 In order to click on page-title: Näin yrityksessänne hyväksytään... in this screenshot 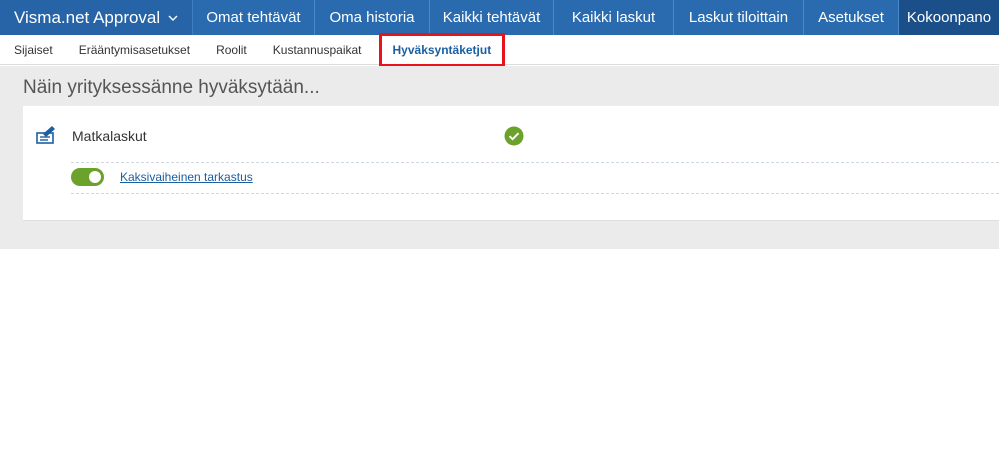, I will do `click(171, 87)`.